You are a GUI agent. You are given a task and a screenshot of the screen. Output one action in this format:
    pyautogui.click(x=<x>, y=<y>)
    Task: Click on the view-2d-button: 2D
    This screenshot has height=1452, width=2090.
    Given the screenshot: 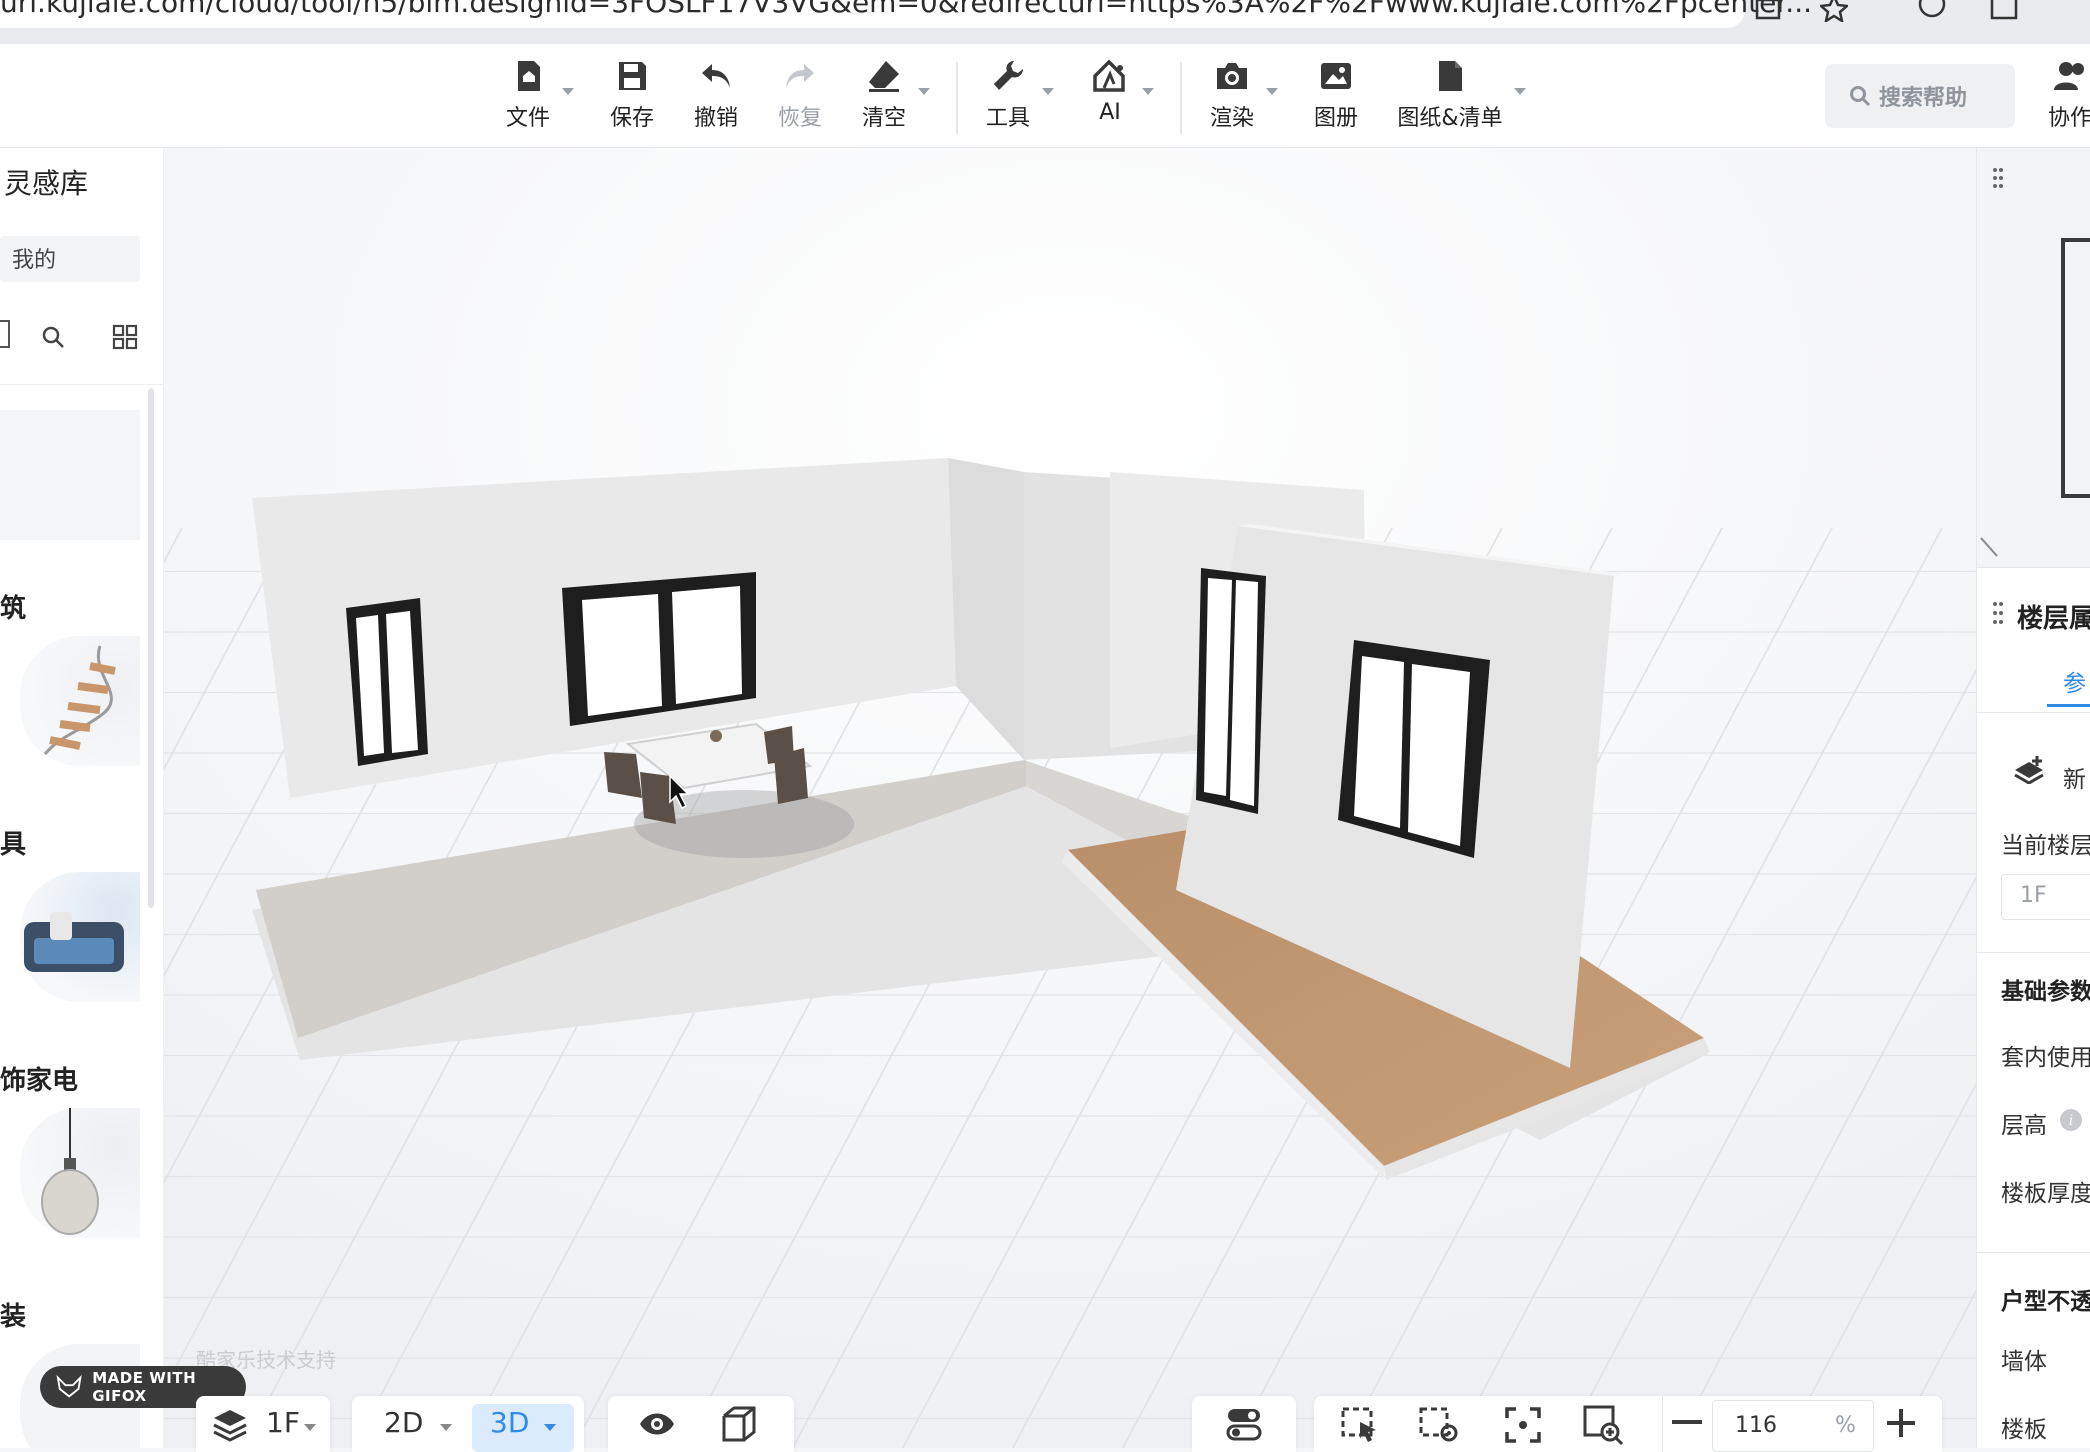 What is the action you would take?
    pyautogui.click(x=414, y=1424)
    